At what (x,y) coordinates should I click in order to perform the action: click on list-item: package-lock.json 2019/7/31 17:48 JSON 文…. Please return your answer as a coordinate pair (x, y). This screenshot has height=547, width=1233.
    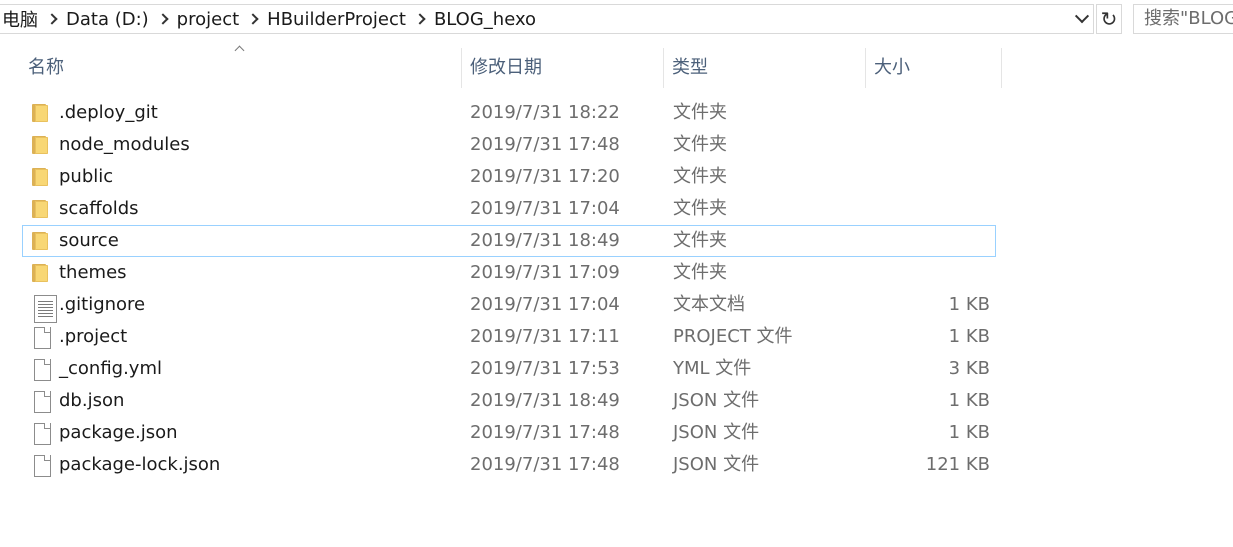
    Looking at the image, I should click on (509, 465).